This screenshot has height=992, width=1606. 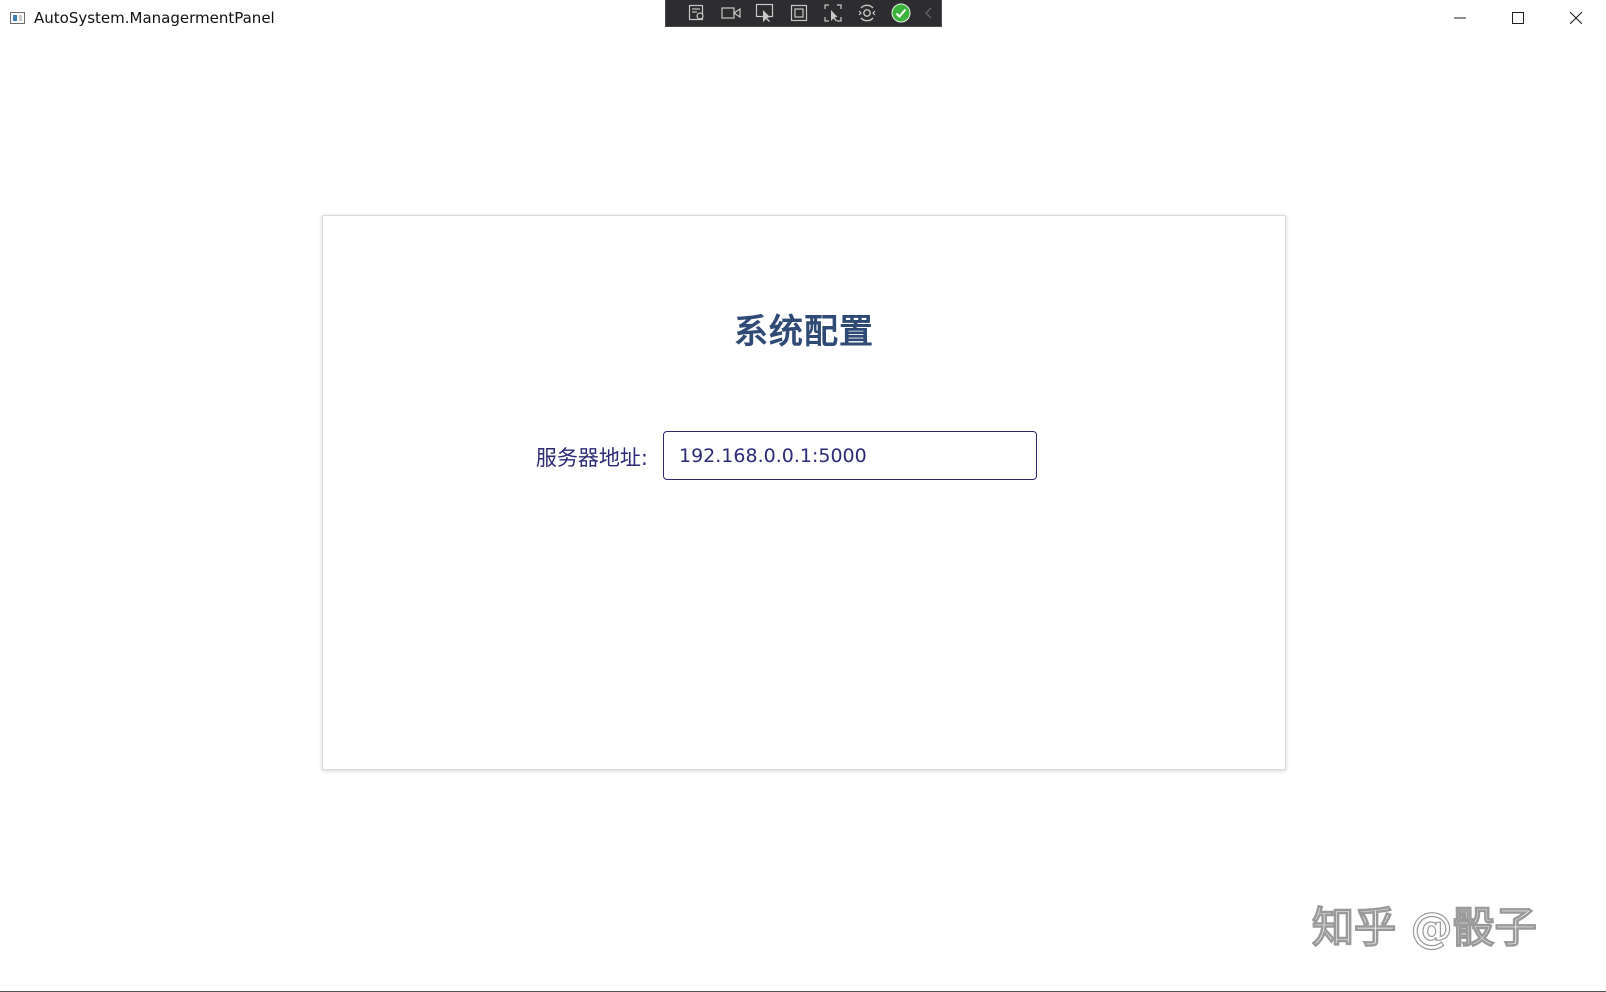 I want to click on live-visual-tree-button, so click(x=697, y=13).